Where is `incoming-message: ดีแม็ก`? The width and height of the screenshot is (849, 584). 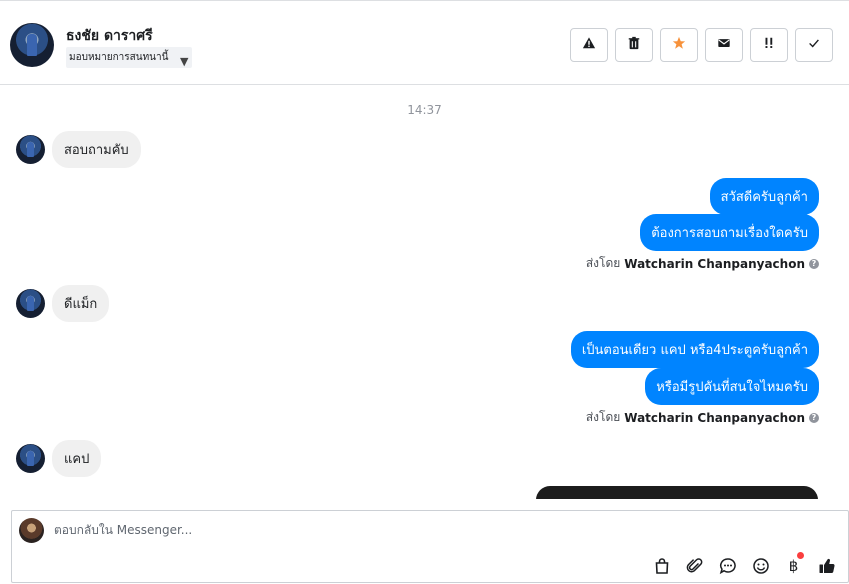
incoming-message: ดีแม็ก is located at coordinates (63, 303).